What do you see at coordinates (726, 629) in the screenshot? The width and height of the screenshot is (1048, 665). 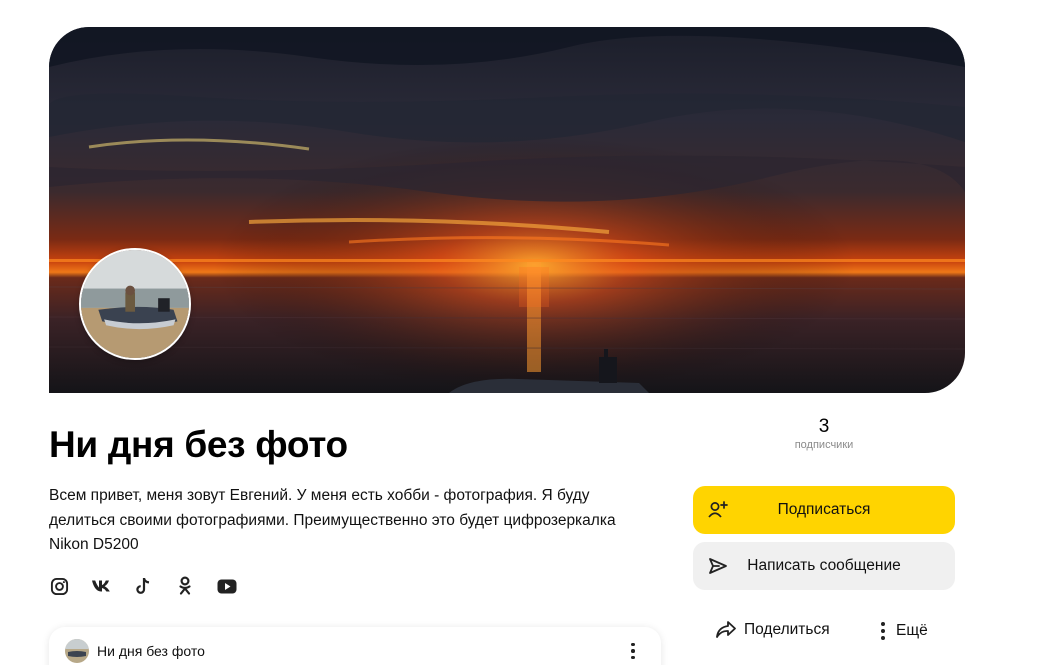 I see `share-icon` at bounding box center [726, 629].